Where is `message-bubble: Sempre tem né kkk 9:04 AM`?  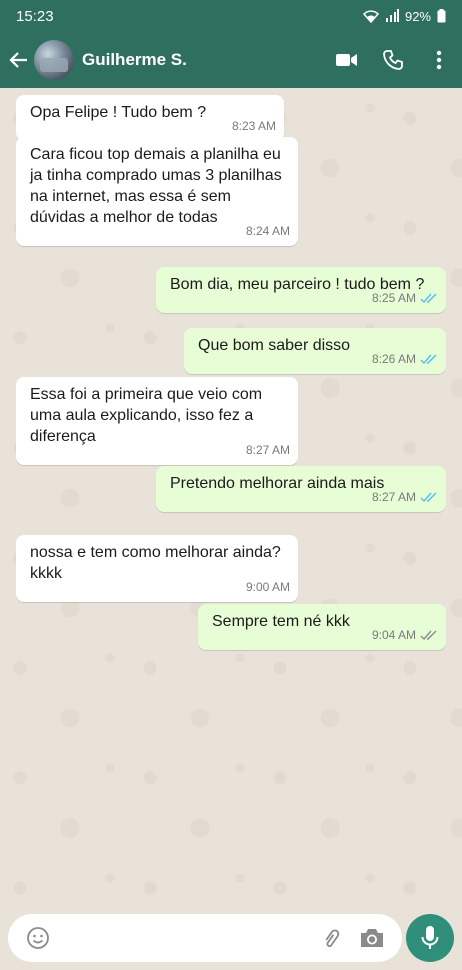
message-bubble: Sempre tem né kkk 9:04 AM is located at coordinates (322, 627).